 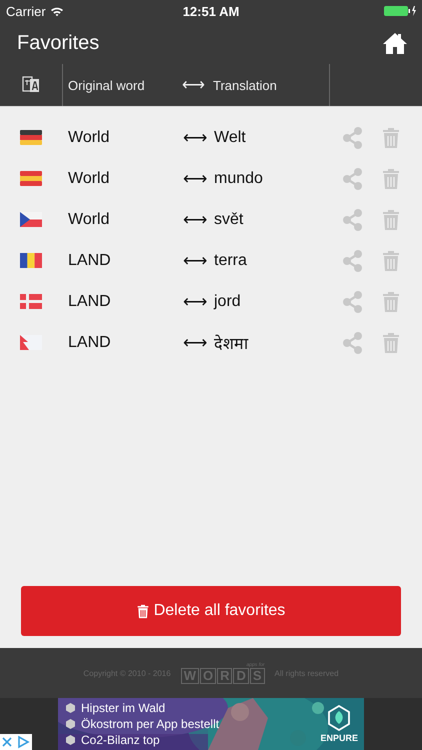 What do you see at coordinates (150, 724) in the screenshot?
I see `ad-text: Ökostrom per App bestellt` at bounding box center [150, 724].